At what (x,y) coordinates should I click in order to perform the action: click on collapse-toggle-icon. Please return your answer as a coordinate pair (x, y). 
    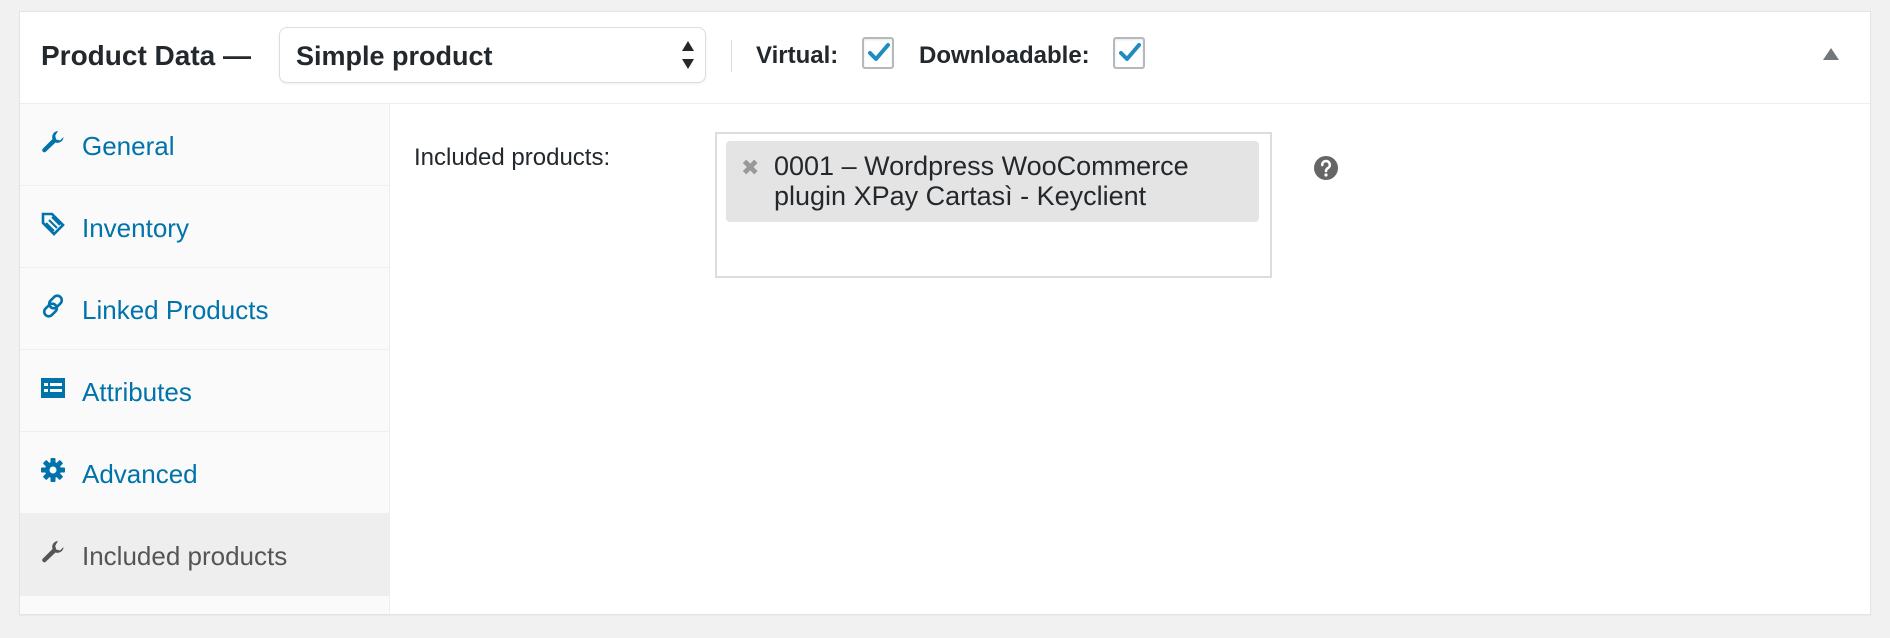
    Looking at the image, I should click on (1831, 54).